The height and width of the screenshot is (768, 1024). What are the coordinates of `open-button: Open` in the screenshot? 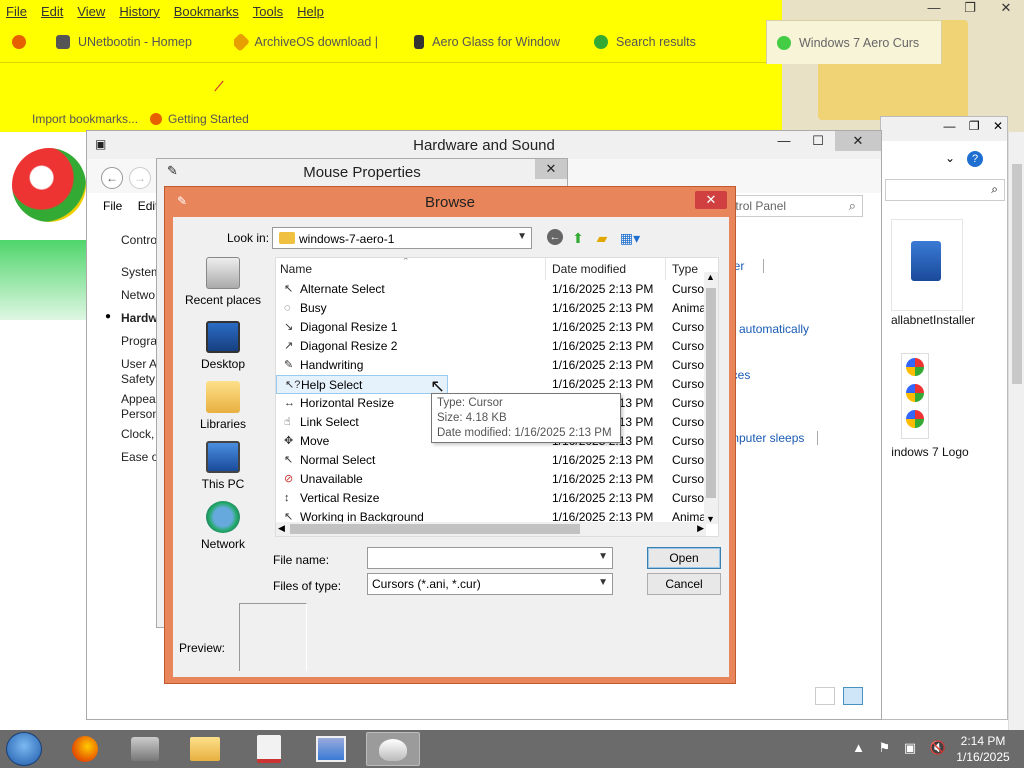 It's located at (684, 558).